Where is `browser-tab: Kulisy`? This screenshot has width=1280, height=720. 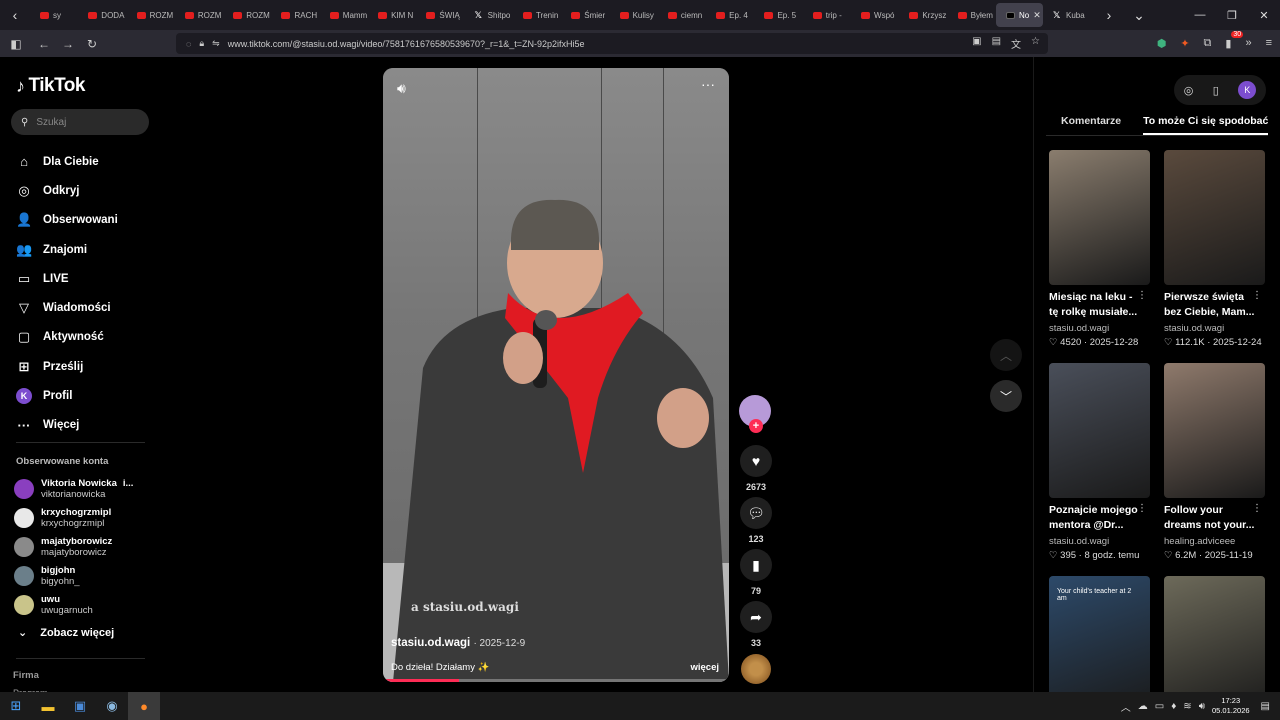
browser-tab: Kulisy is located at coordinates (634, 15).